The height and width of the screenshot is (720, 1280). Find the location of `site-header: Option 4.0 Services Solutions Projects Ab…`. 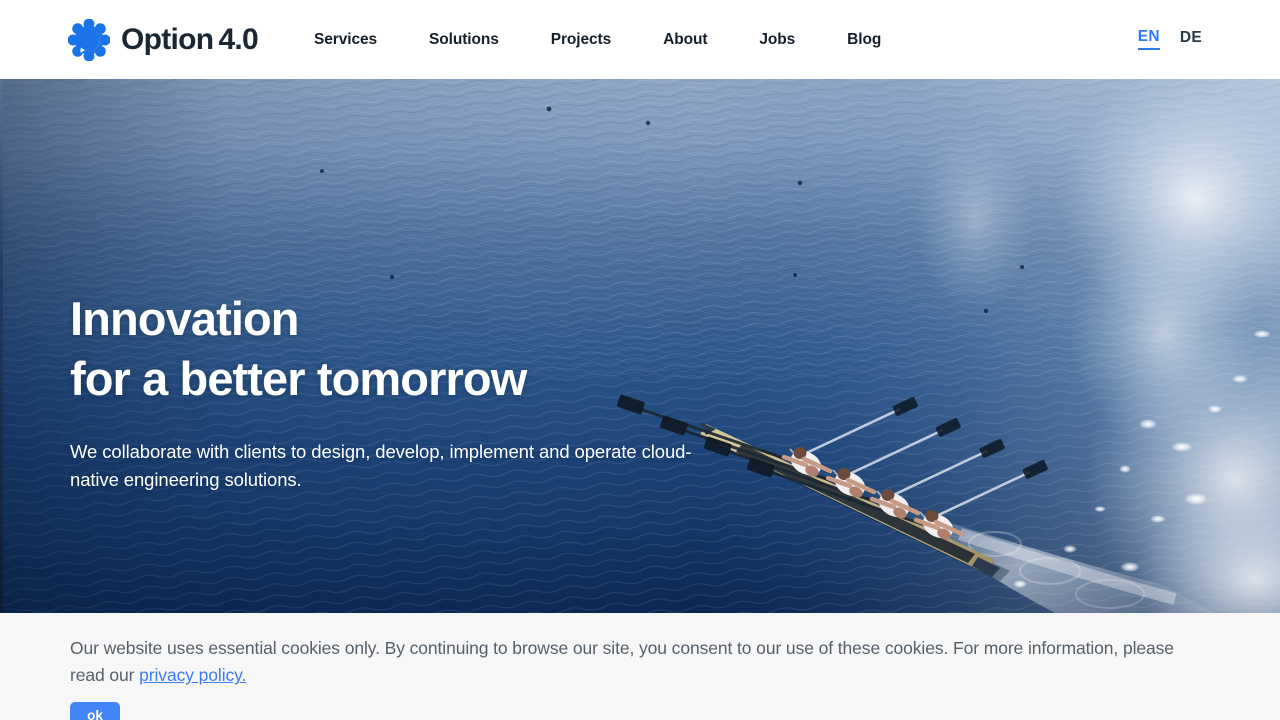

site-header: Option 4.0 Services Solutions Projects Ab… is located at coordinates (640, 39).